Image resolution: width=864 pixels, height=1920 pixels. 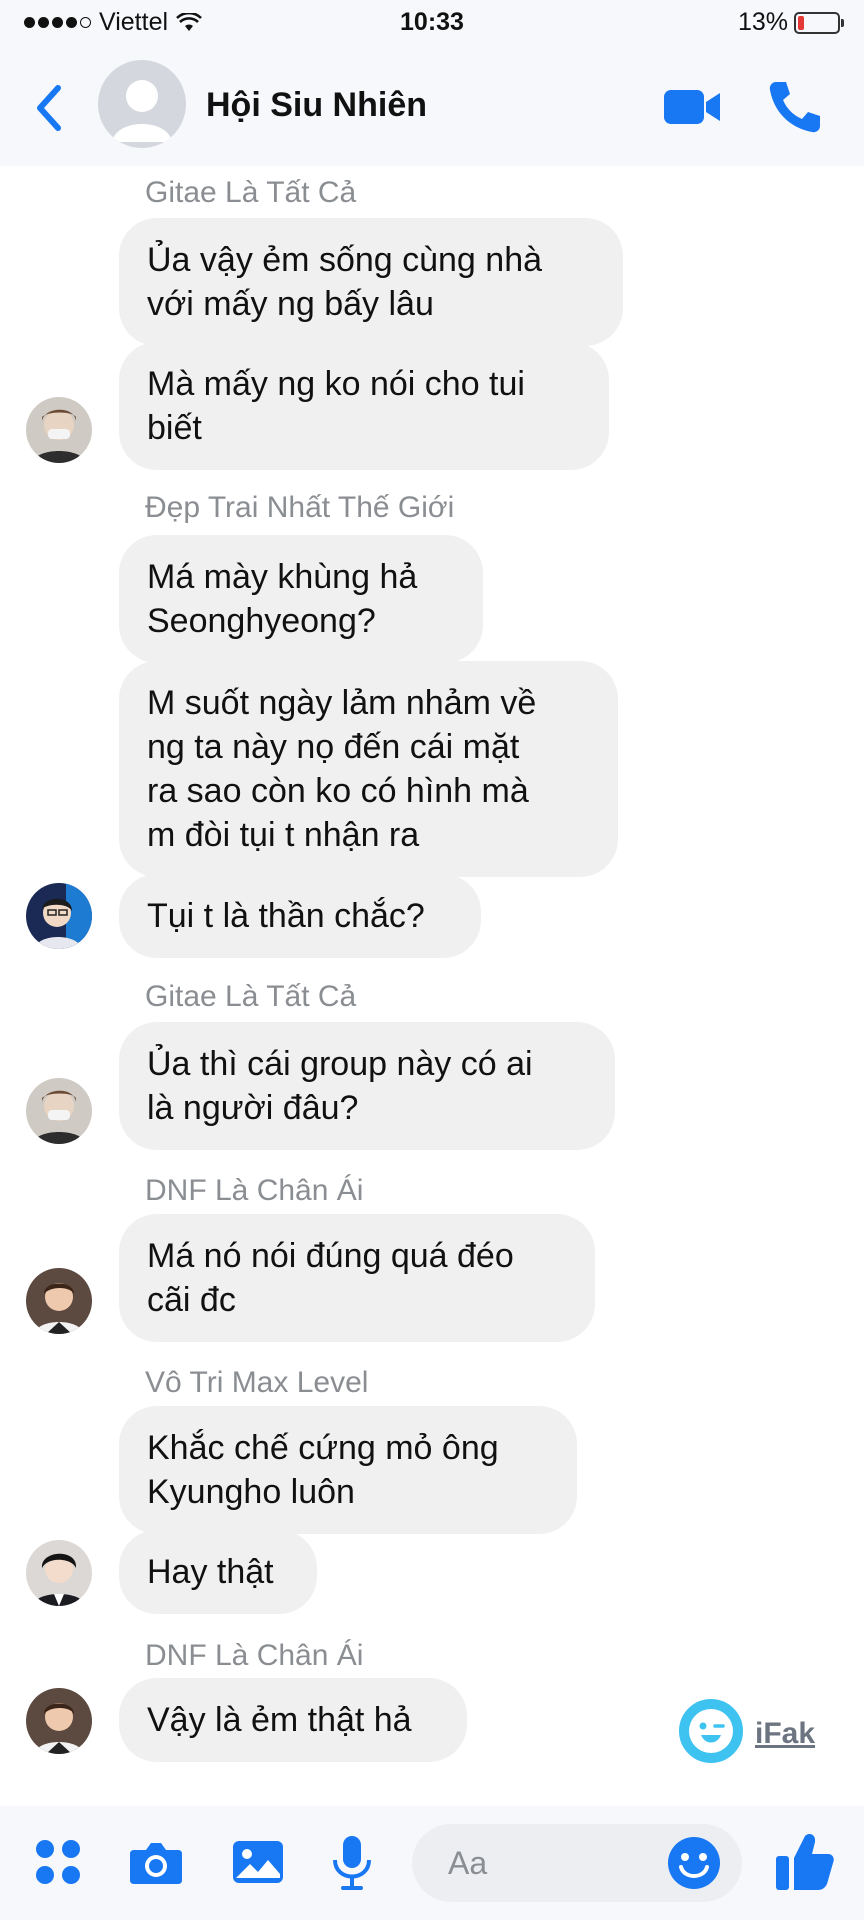 What do you see at coordinates (348, 1470) in the screenshot?
I see `message-bubble: Khắc chế cứng mỏ ông Kyungho luôn` at bounding box center [348, 1470].